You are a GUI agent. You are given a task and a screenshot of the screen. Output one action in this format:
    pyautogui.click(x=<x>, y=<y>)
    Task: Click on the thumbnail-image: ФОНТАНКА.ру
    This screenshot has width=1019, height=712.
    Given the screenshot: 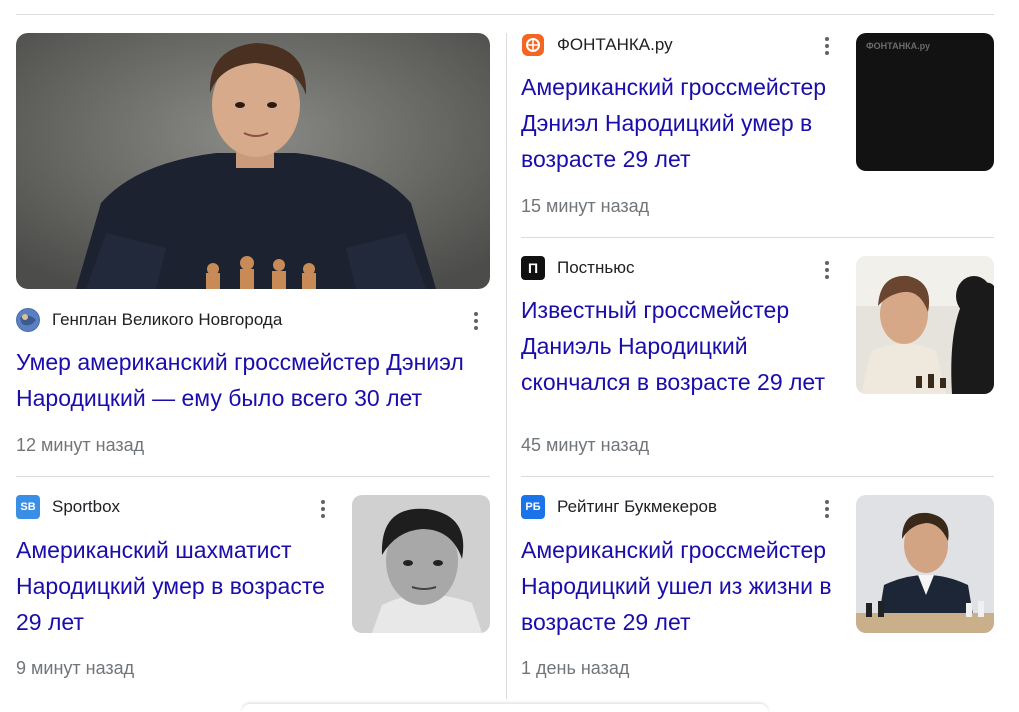 What is the action you would take?
    pyautogui.click(x=925, y=102)
    